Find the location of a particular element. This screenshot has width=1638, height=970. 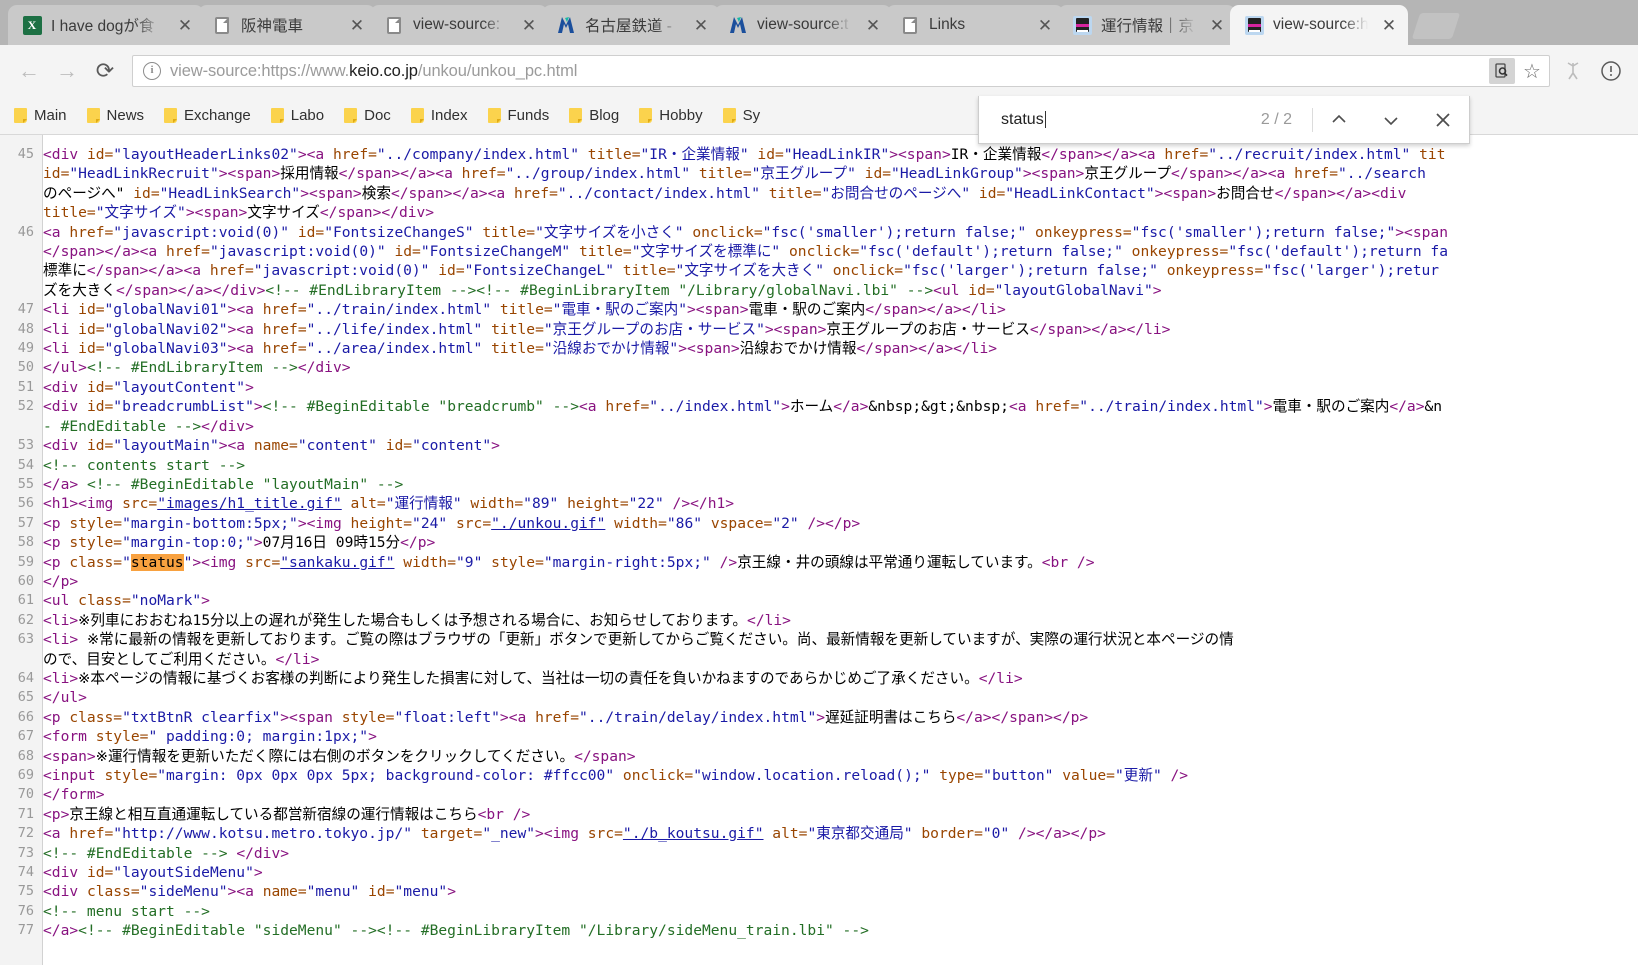

code-token: <br /> is located at coordinates (504, 814).